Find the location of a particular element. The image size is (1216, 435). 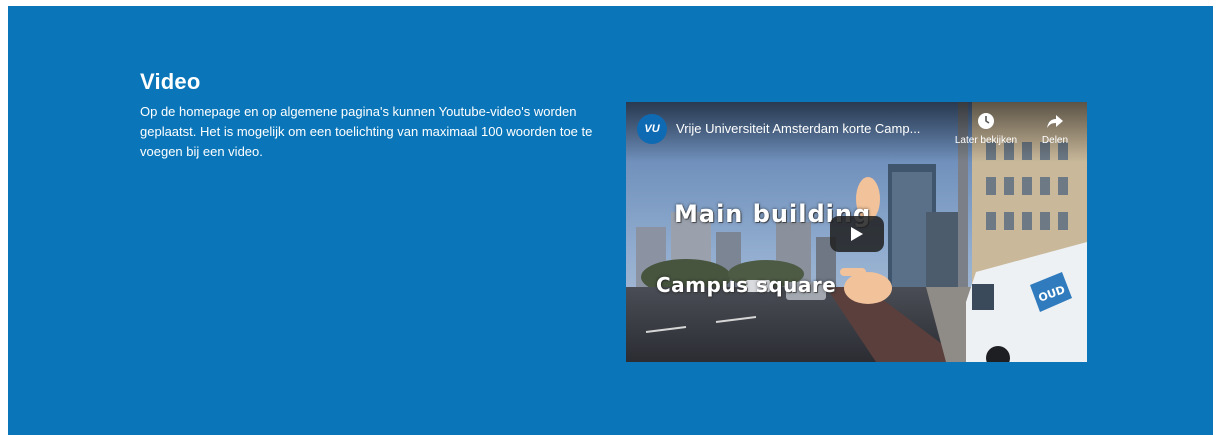

section-title: Video is located at coordinates (170, 81).